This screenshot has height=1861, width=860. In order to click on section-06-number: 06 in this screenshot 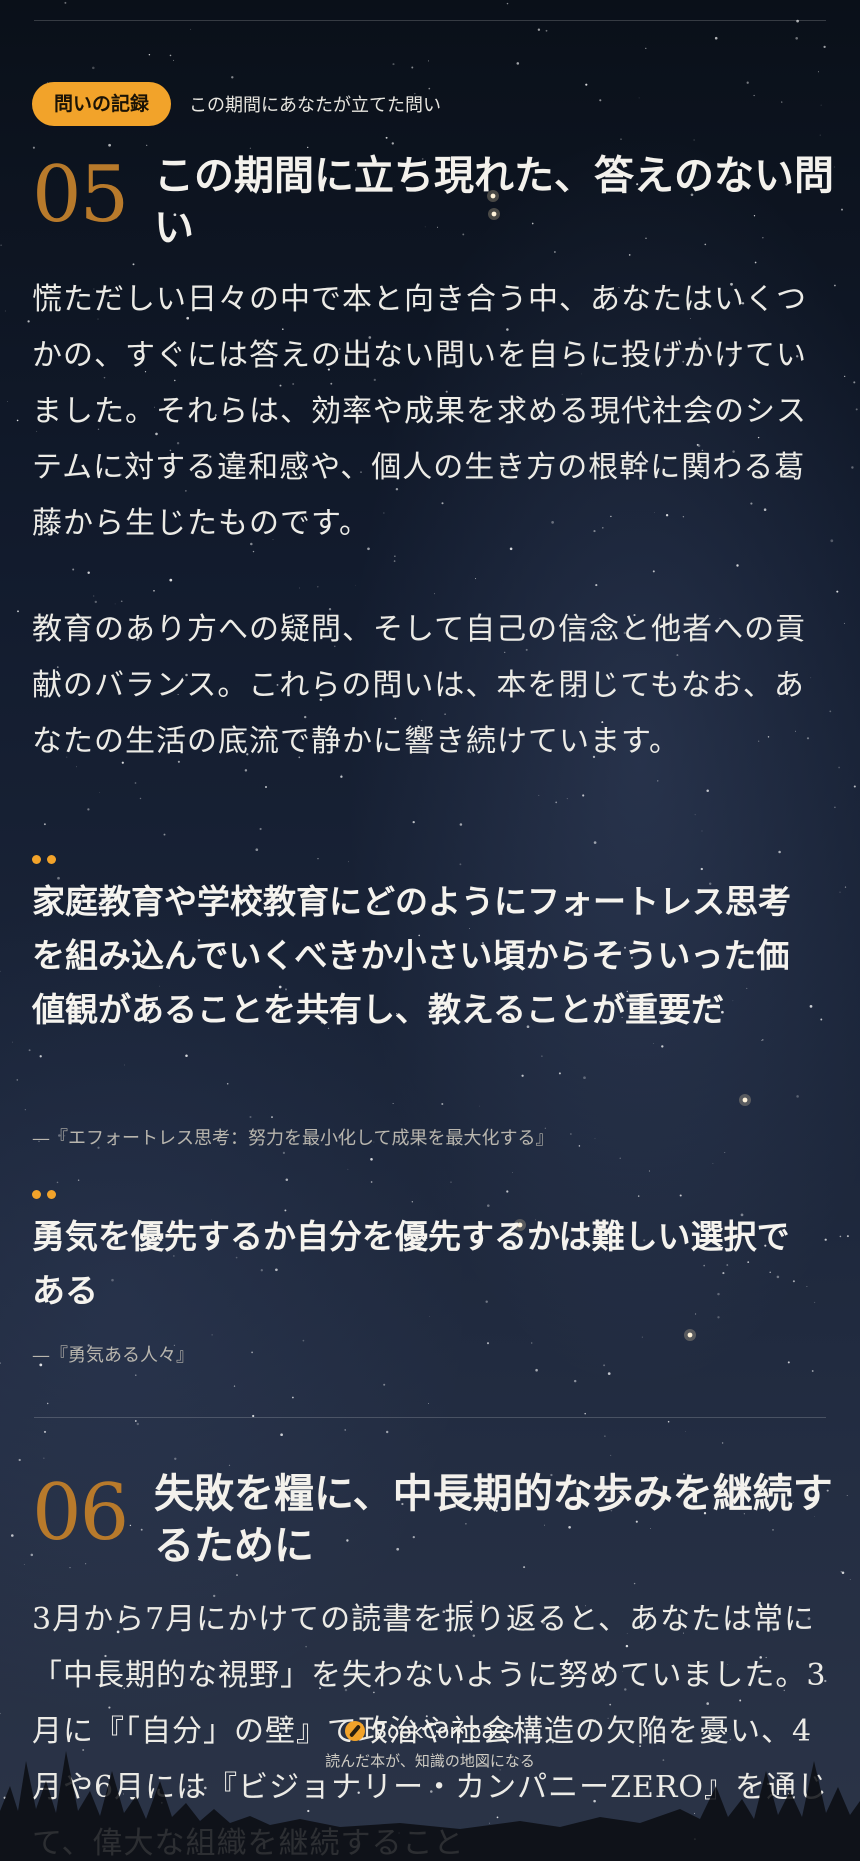, I will do `click(80, 1513)`.